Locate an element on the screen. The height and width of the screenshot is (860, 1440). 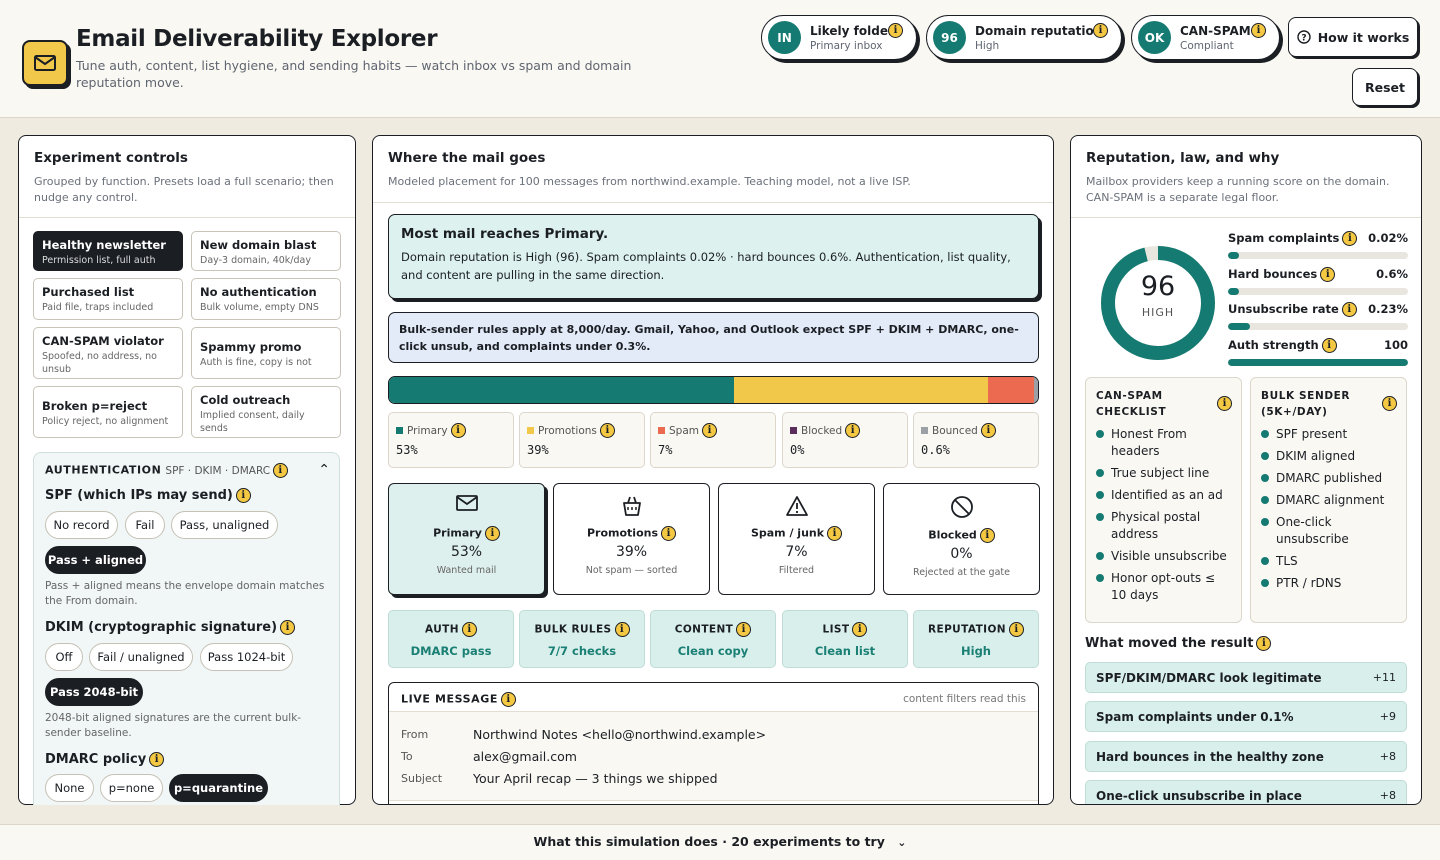
pill-badge: OK is located at coordinates (1154, 37).